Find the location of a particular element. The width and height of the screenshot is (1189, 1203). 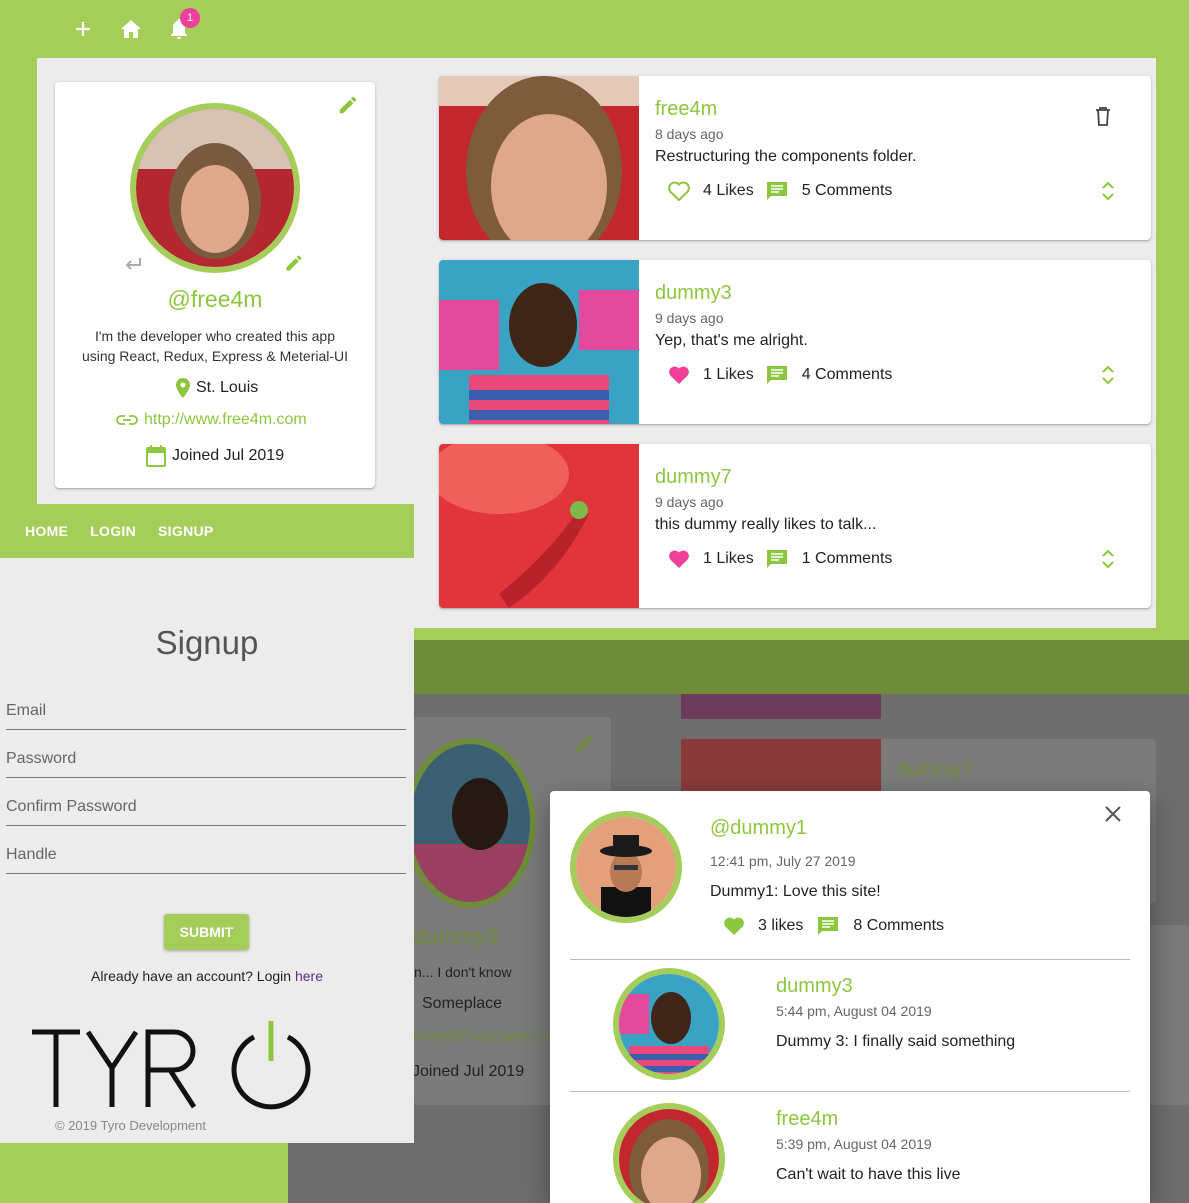

dimmed-app-bar is located at coordinates (801, 667).